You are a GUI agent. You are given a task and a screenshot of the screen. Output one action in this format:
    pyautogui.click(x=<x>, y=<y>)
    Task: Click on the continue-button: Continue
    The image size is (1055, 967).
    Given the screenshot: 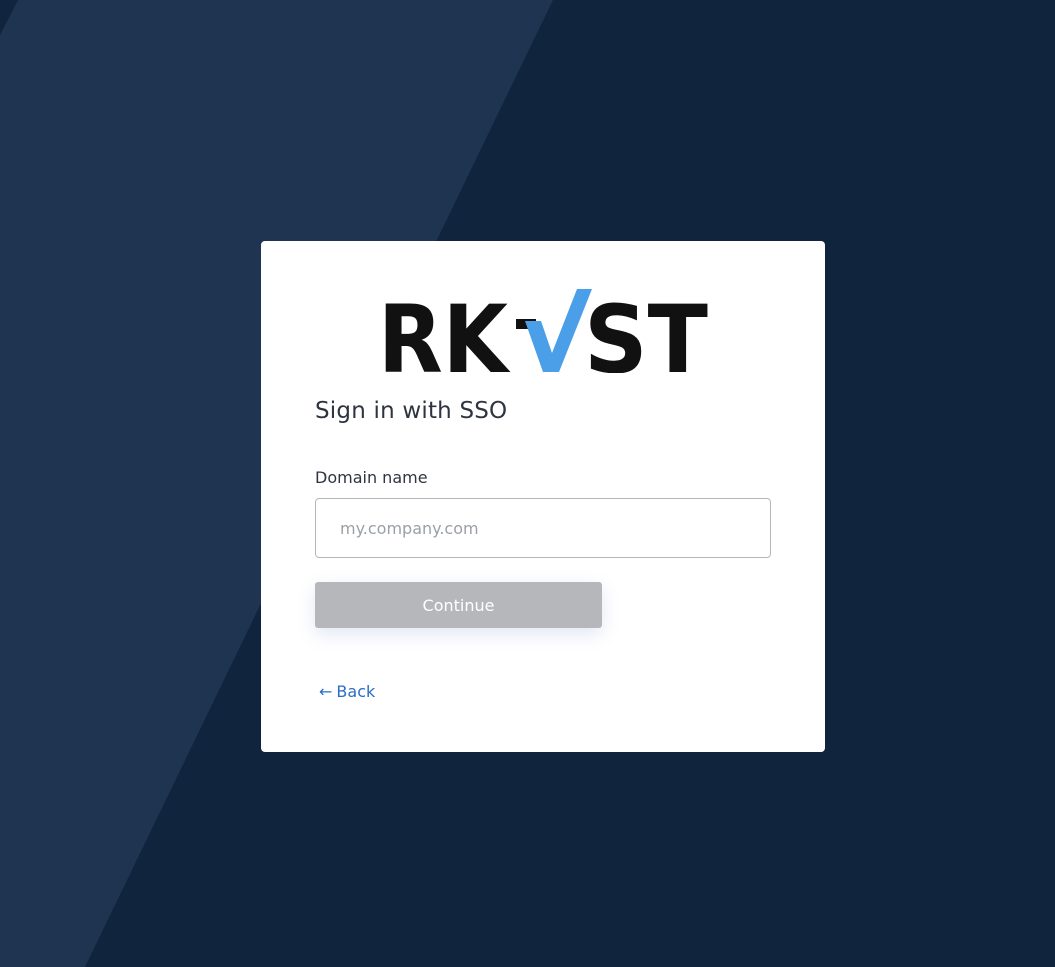 What is the action you would take?
    pyautogui.click(x=458, y=605)
    